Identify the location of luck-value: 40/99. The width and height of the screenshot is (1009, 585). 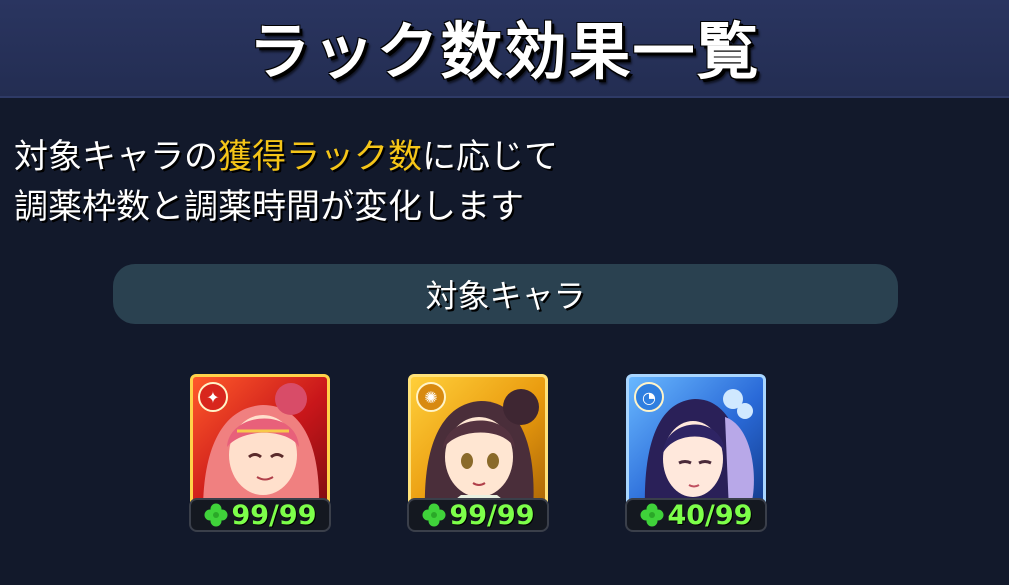
(710, 515).